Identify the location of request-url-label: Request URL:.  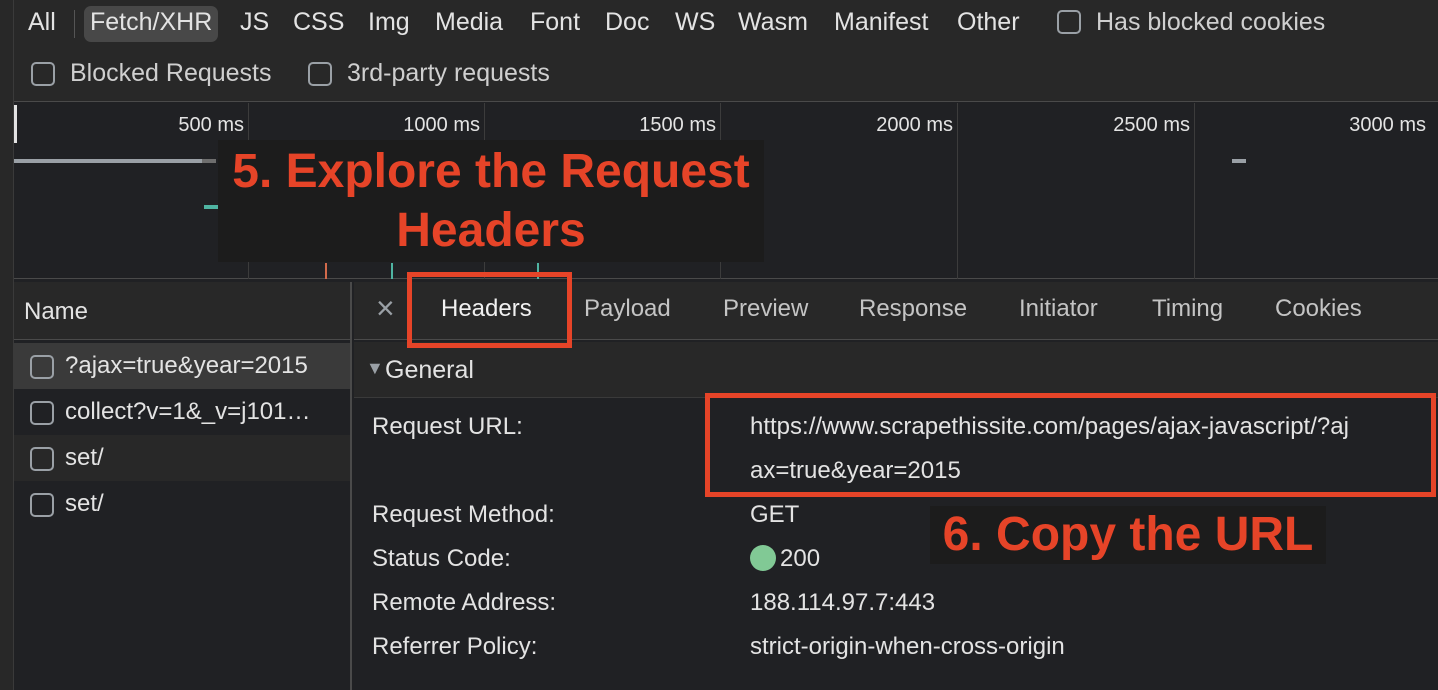
(447, 426).